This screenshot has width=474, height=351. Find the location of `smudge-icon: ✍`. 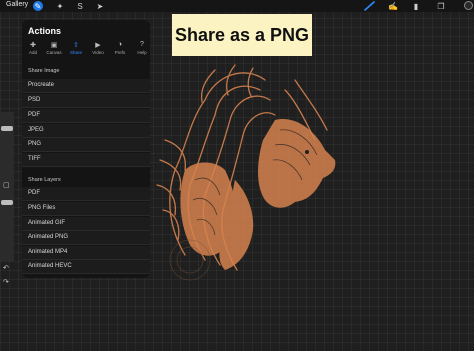

smudge-icon: ✍ is located at coordinates (393, 6).